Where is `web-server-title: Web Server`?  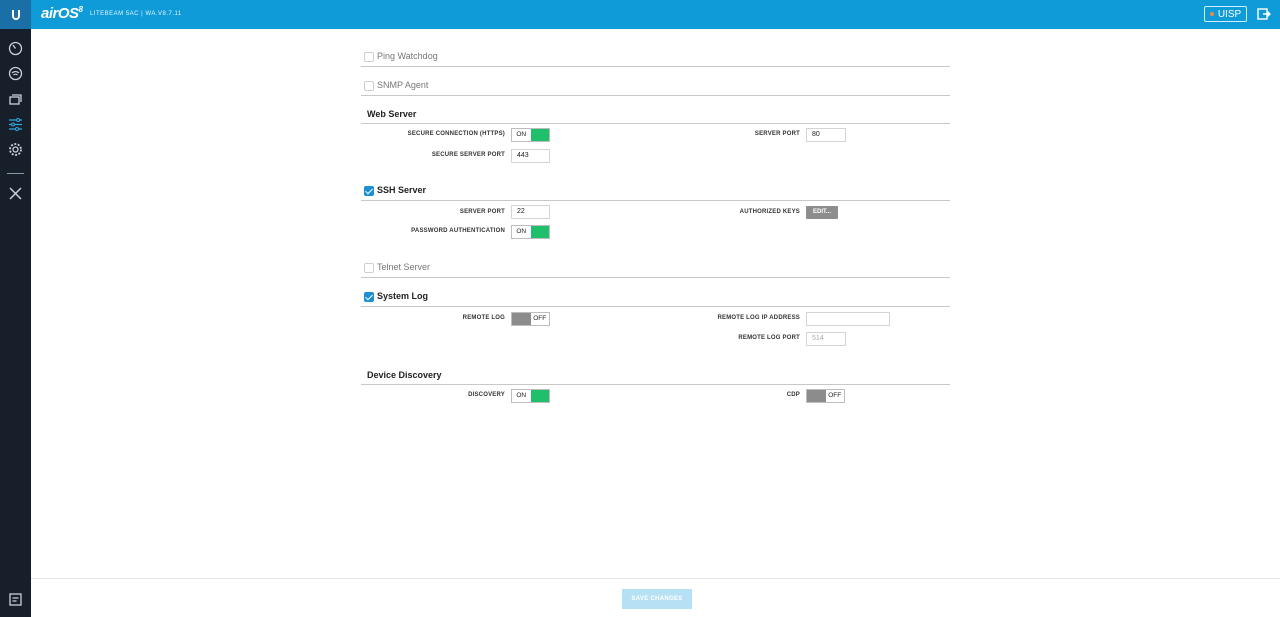
web-server-title: Web Server is located at coordinates (392, 114).